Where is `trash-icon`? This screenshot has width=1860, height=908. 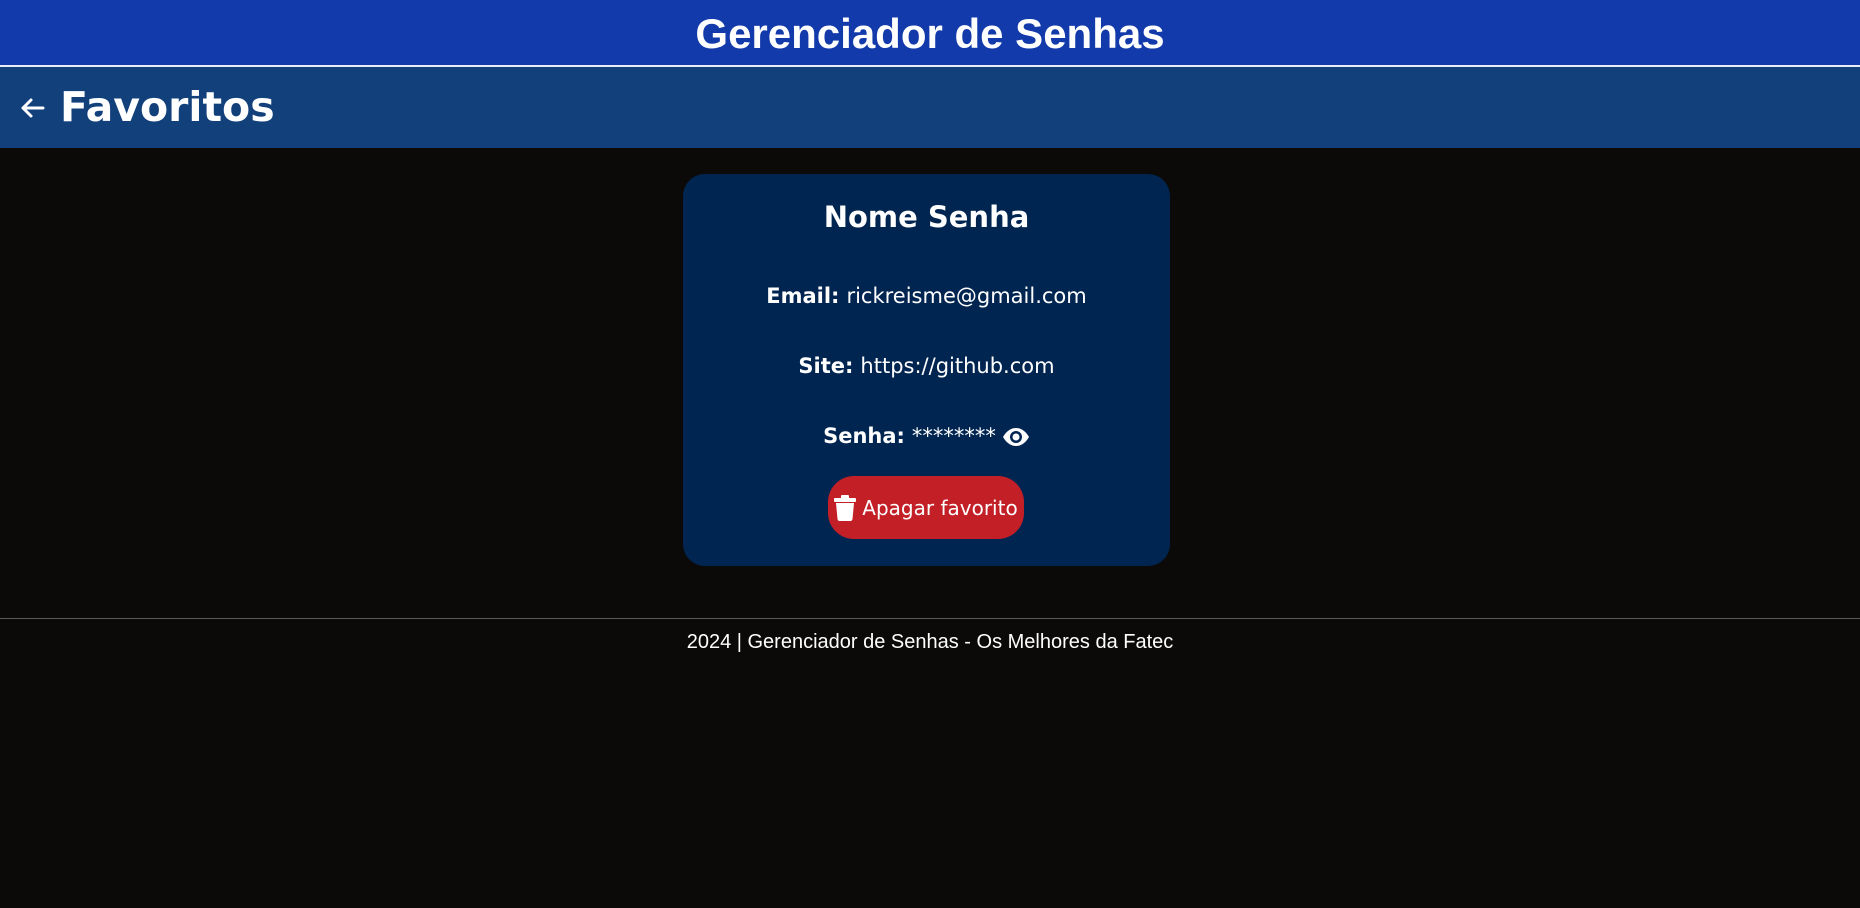 trash-icon is located at coordinates (845, 507).